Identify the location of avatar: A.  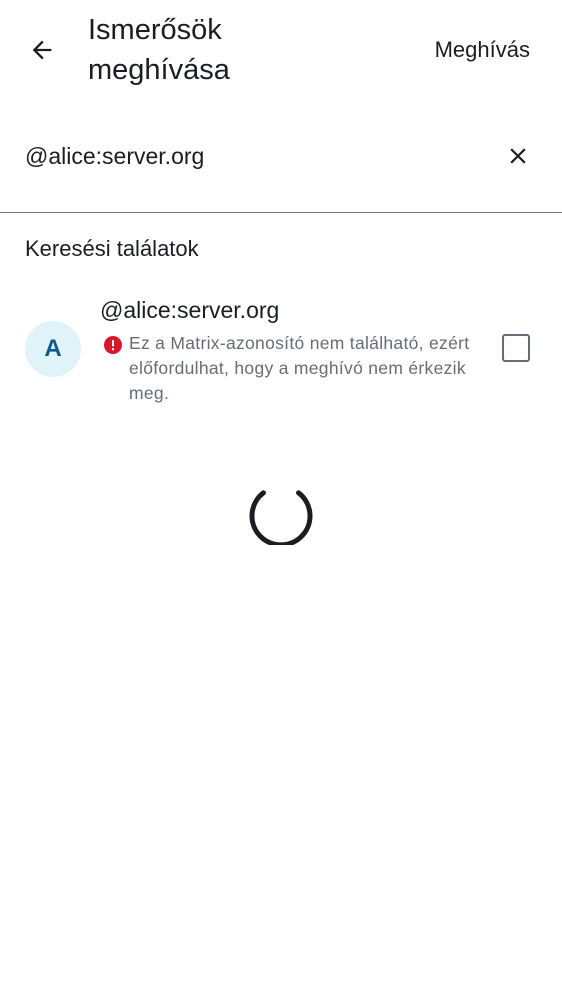
(53, 349).